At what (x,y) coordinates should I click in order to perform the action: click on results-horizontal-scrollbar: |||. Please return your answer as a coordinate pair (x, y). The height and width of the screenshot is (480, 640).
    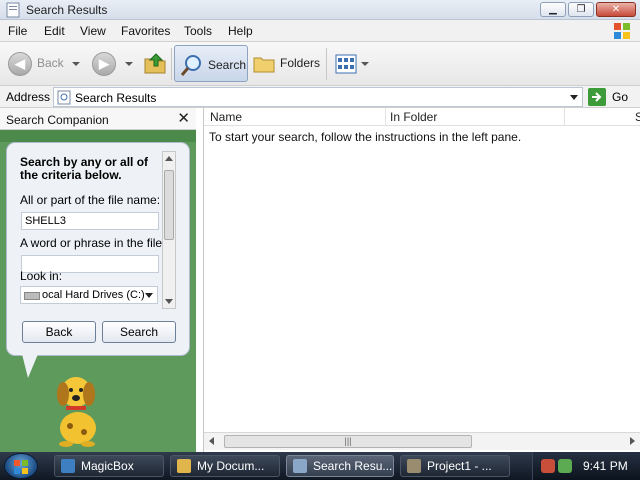
    Looking at the image, I should click on (422, 441).